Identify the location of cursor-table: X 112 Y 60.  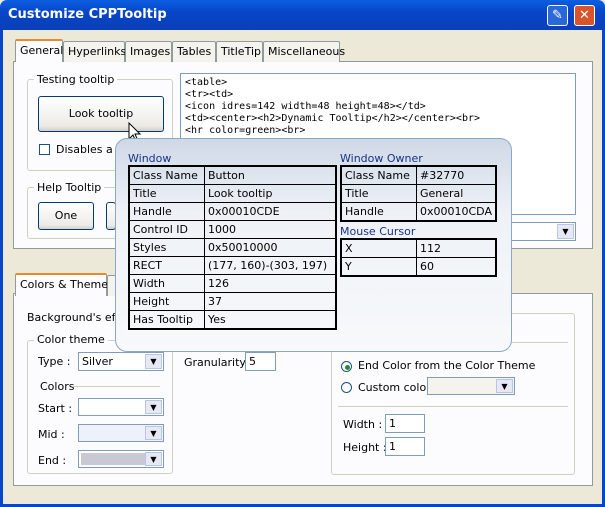
(418, 257).